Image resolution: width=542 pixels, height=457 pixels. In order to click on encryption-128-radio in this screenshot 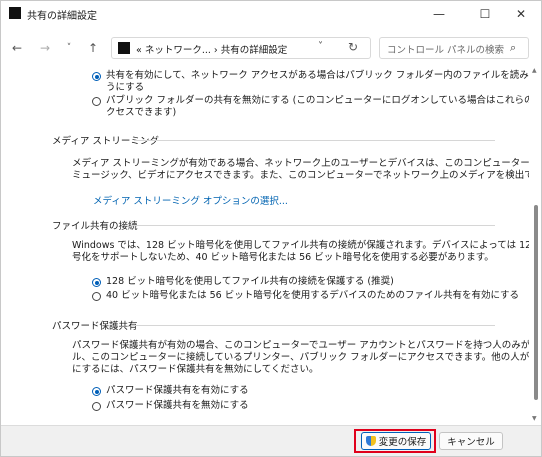, I will do `click(96, 282)`.